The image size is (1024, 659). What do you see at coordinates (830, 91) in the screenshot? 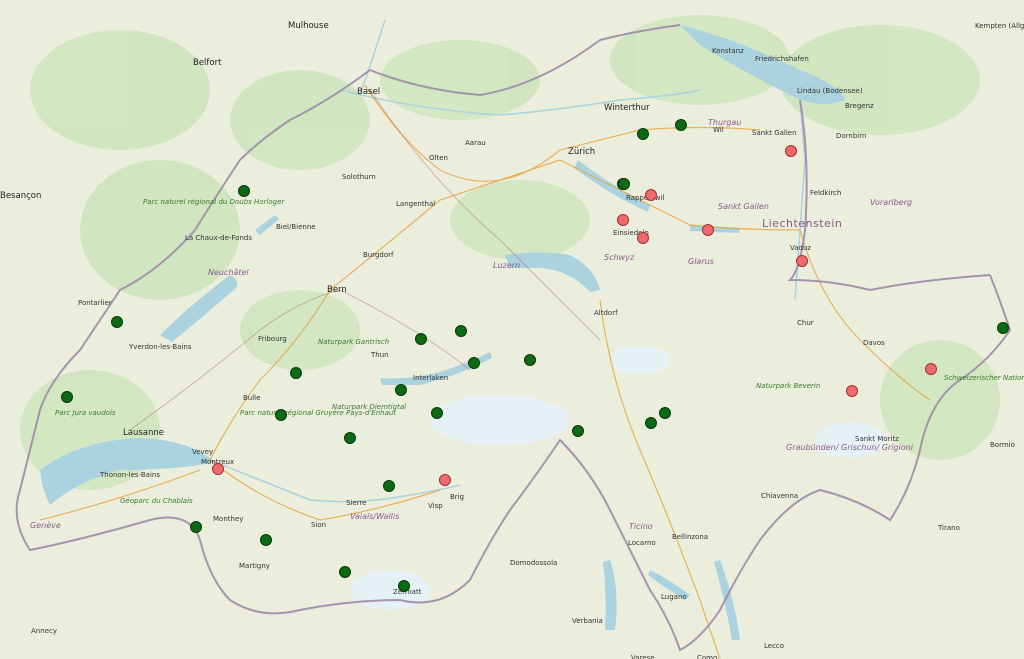
I see `map-label: Lindau (Bodensee)` at bounding box center [830, 91].